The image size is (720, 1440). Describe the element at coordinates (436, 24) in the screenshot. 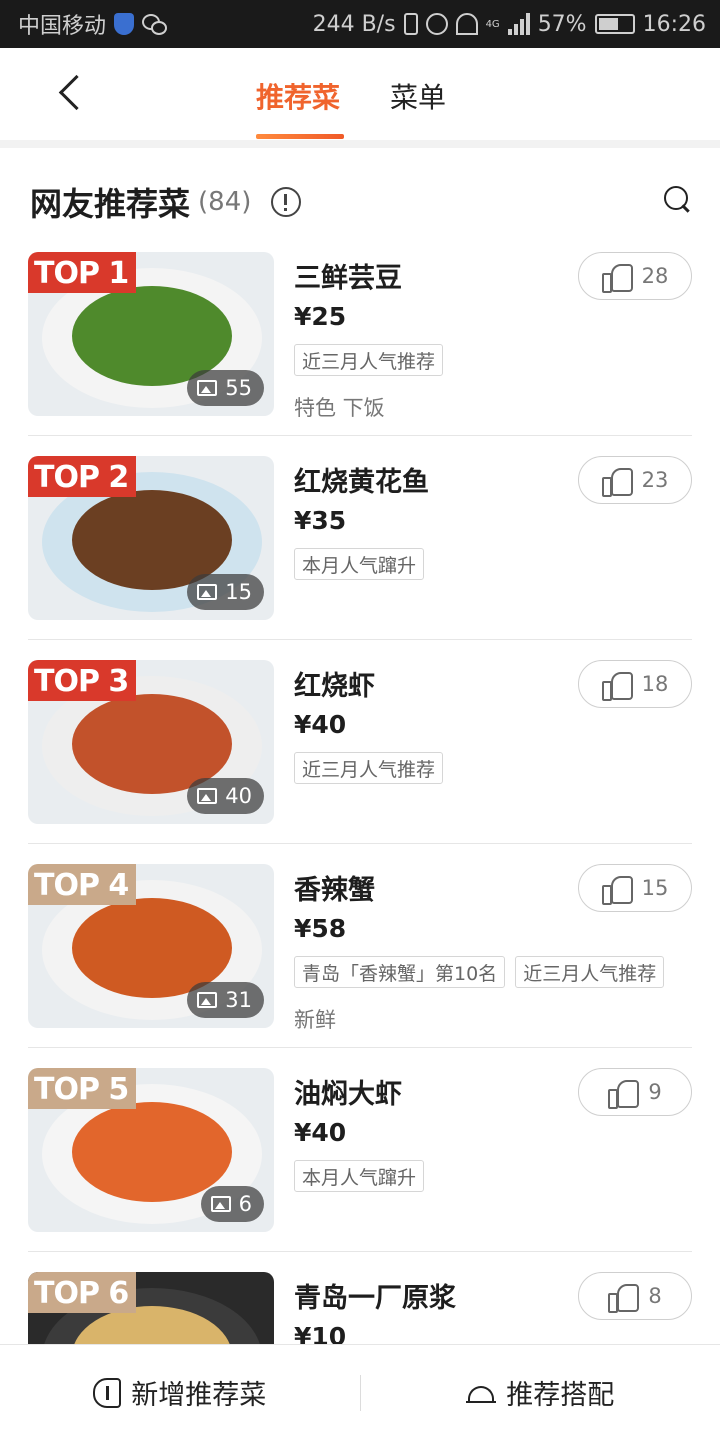

I see `alarm-icon` at that location.